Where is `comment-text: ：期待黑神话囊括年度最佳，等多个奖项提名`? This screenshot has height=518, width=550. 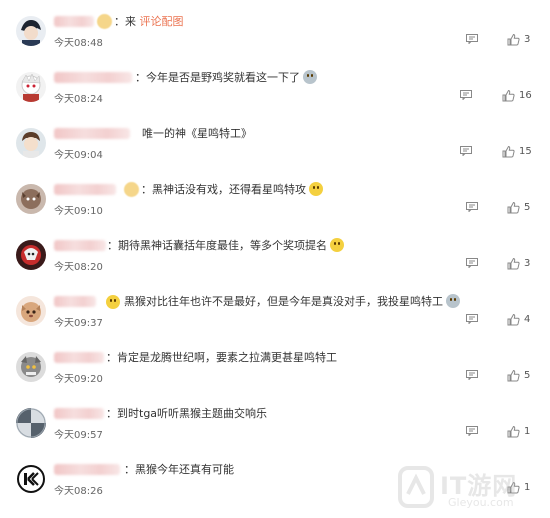
comment-text: ：期待黑神话囊括年度最佳，等多个奖项提名 is located at coordinates (225, 246).